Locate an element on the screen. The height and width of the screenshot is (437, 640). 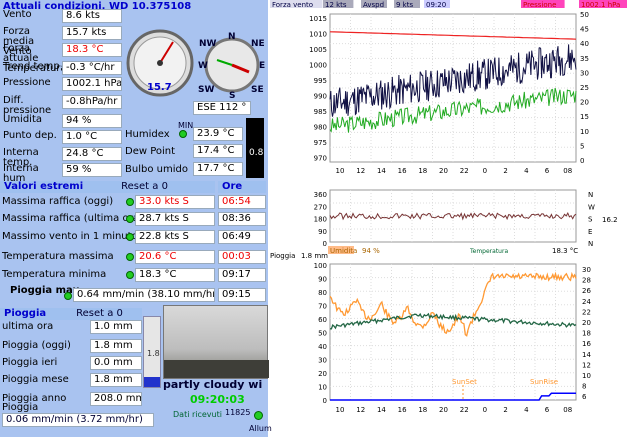
graph3-xtick-5: 20 is located at coordinates (443, 410).